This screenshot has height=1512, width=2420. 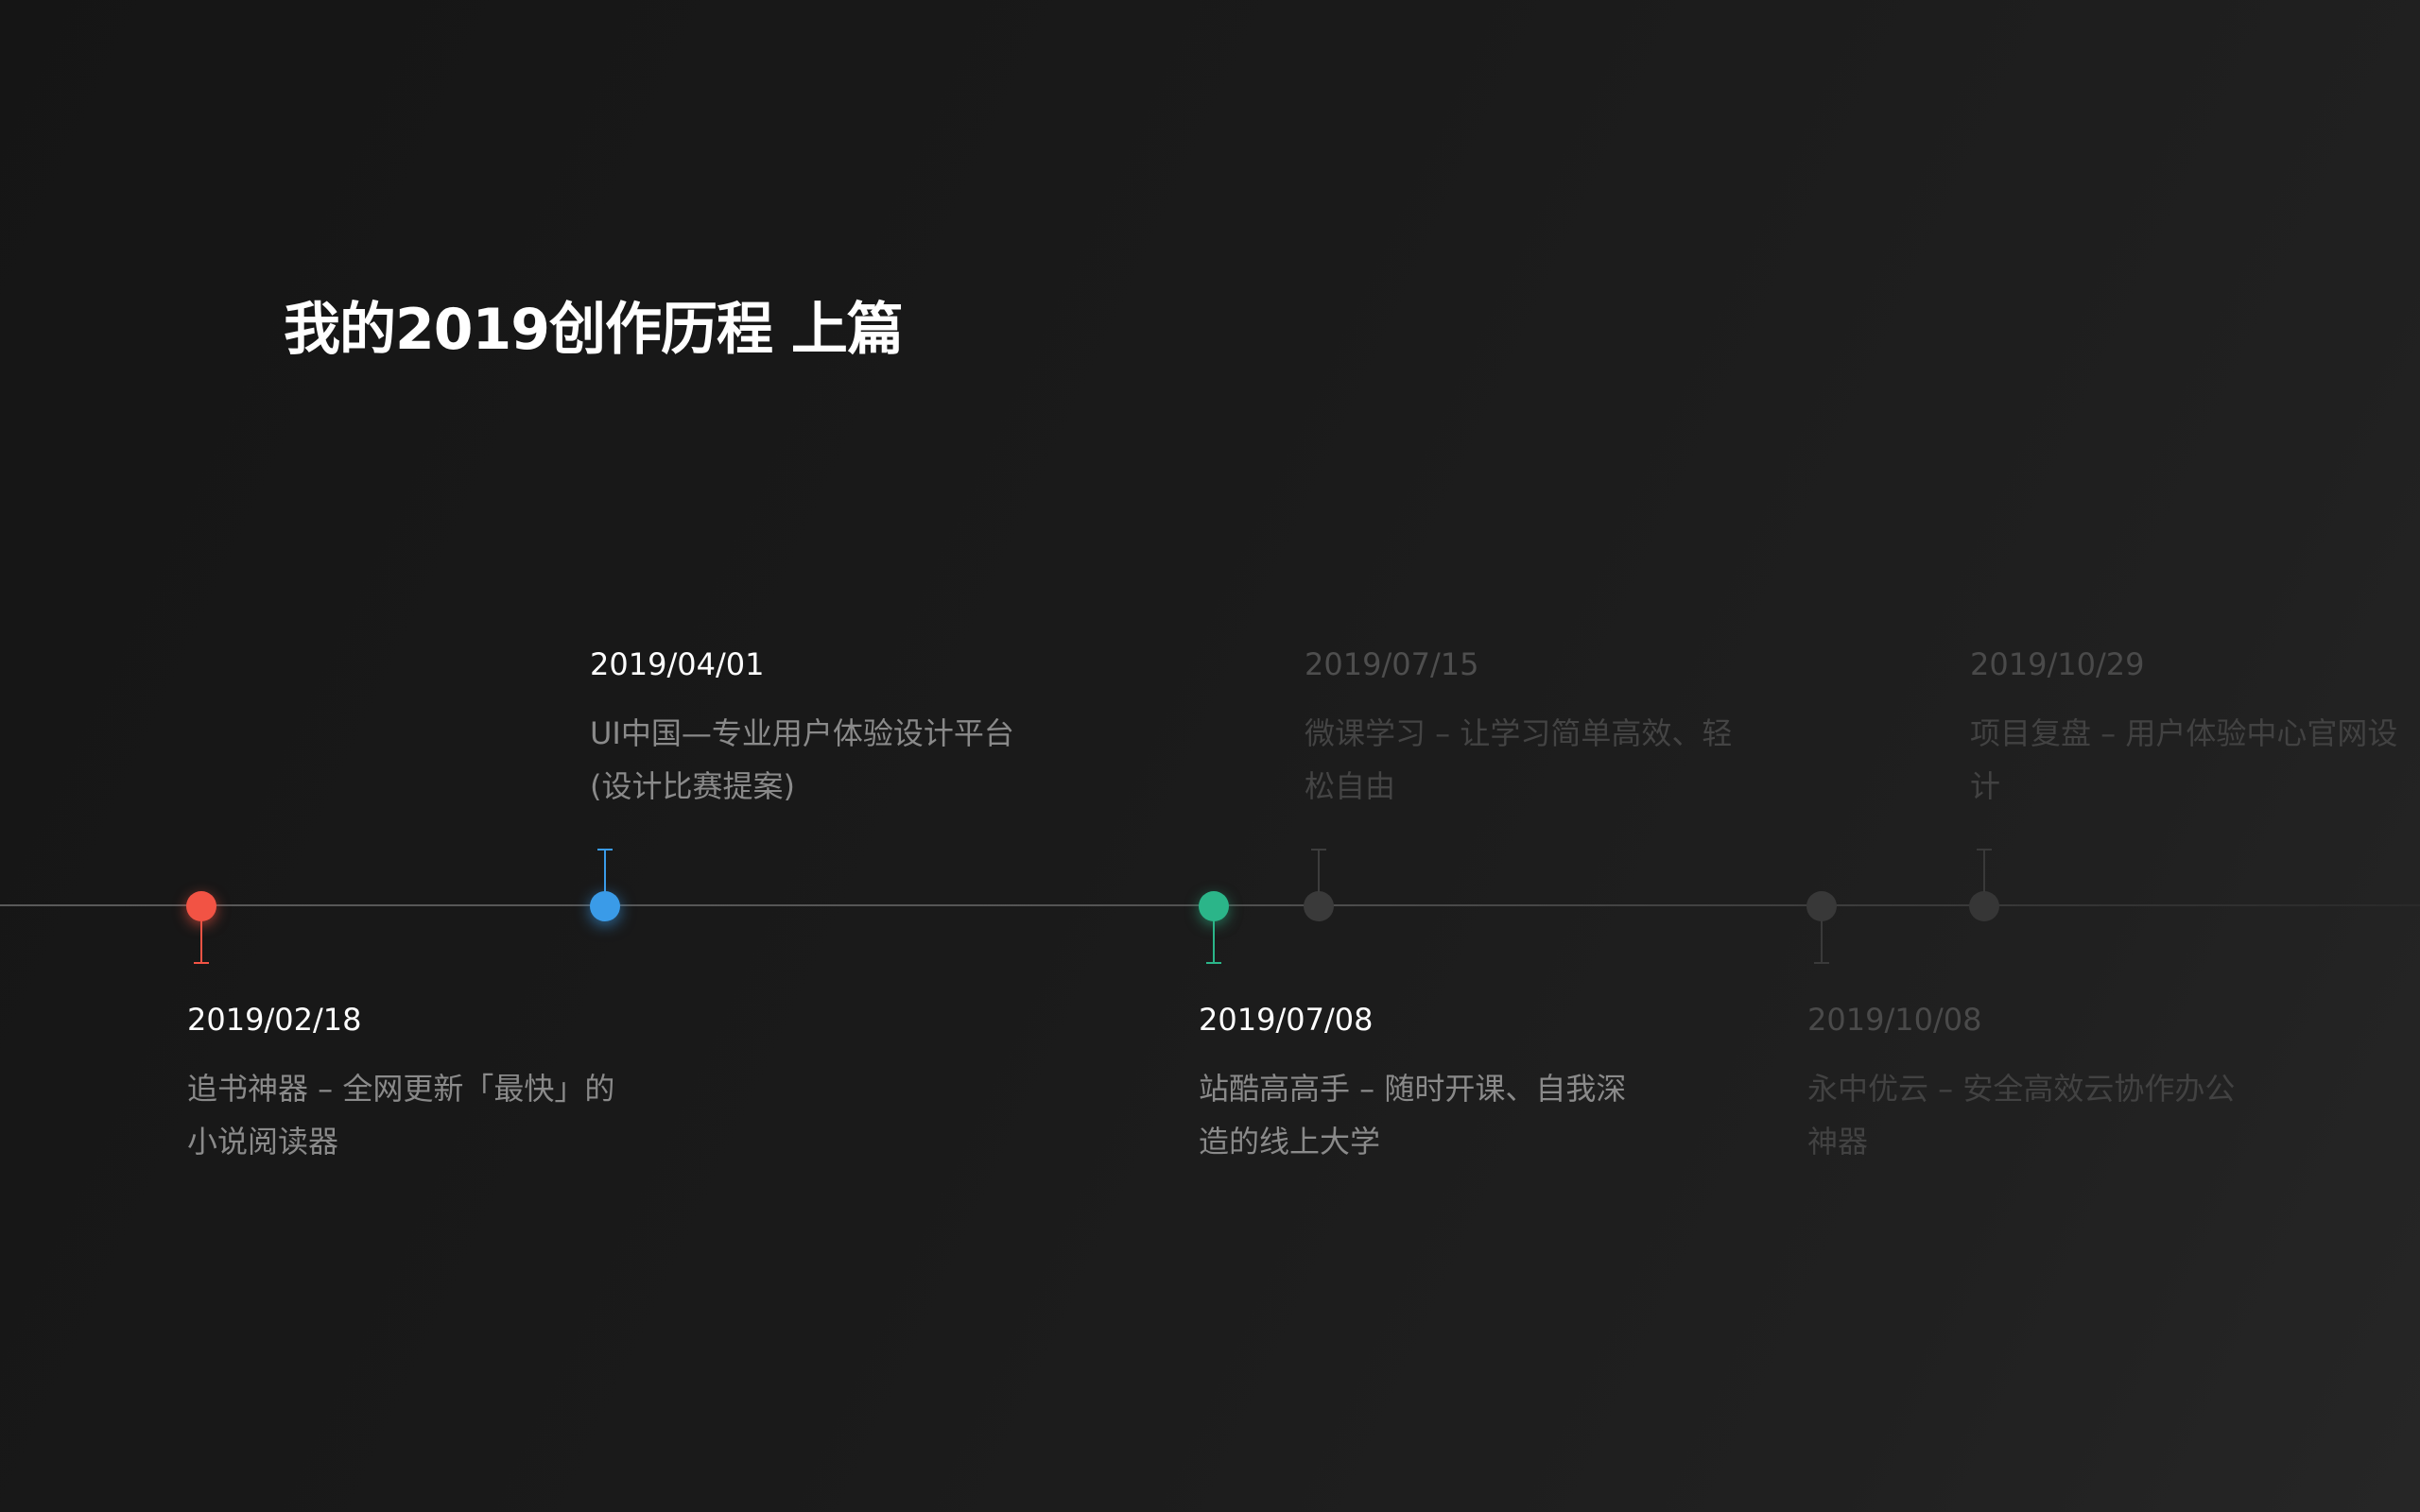 What do you see at coordinates (274, 1020) in the screenshot?
I see `event-date: 2019/02/18` at bounding box center [274, 1020].